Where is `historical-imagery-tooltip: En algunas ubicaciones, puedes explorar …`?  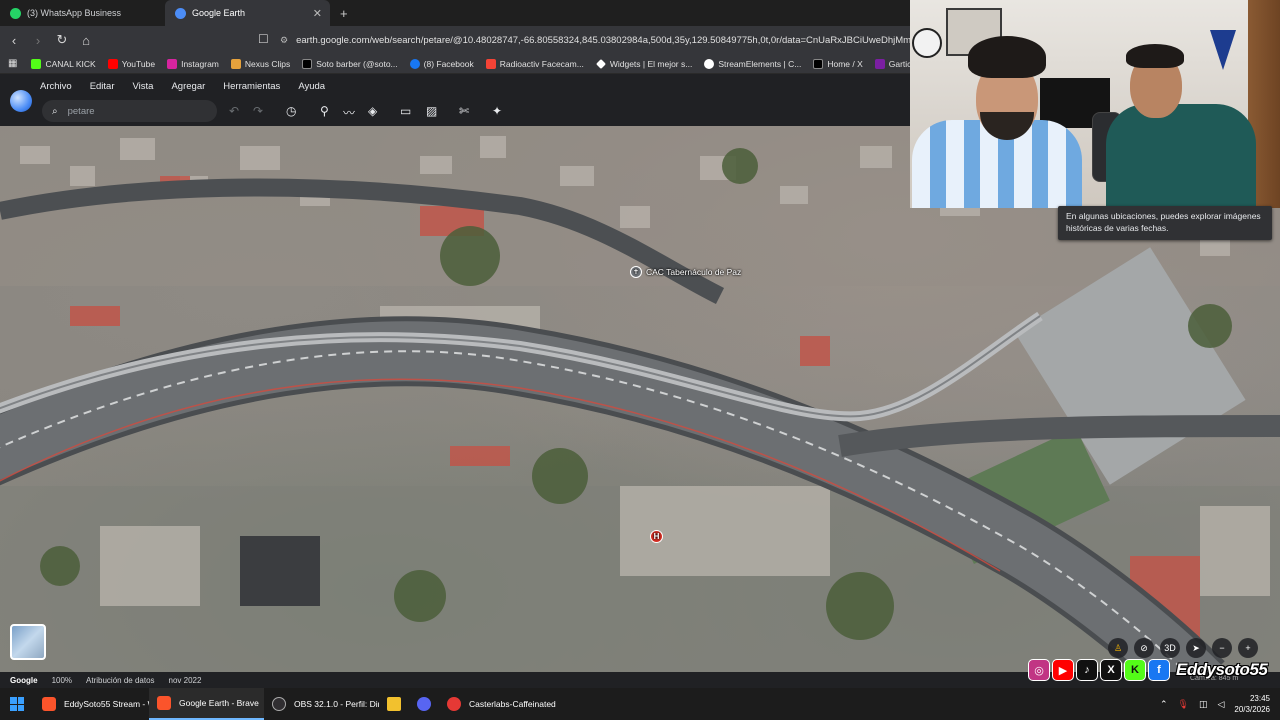
historical-imagery-tooltip: En algunas ubicaciones, puedes explorar … is located at coordinates (1165, 223).